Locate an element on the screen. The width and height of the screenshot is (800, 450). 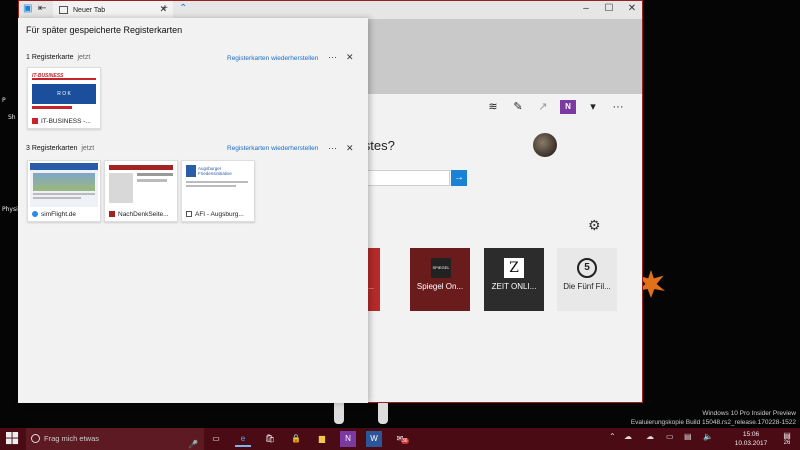
page-preview: IT-BUSINESS R O K is located at coordinates (64, 92).